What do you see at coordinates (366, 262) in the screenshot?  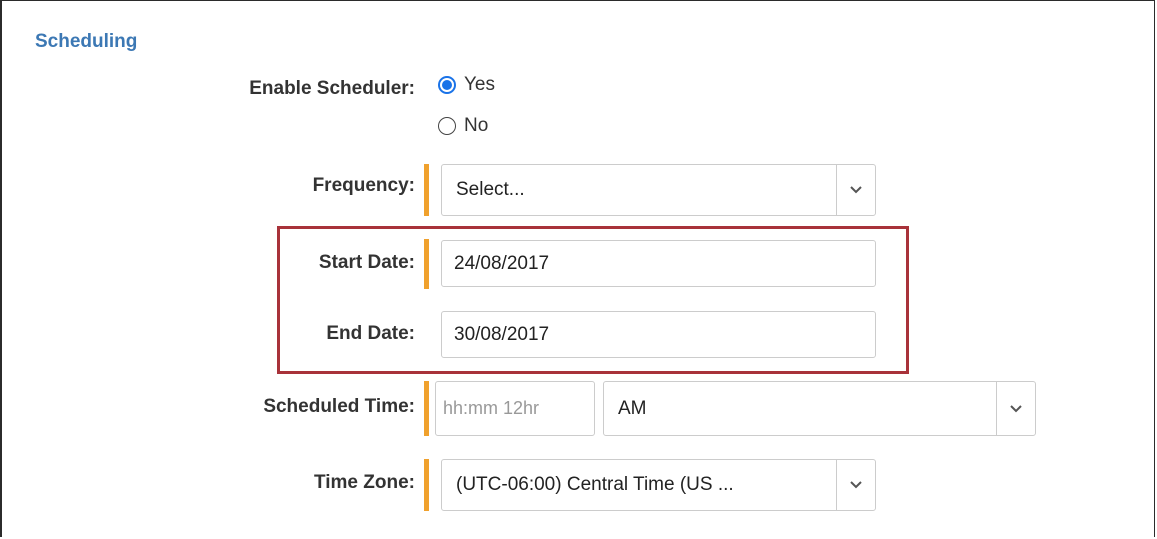 I see `start-date-label: Start Date:` at bounding box center [366, 262].